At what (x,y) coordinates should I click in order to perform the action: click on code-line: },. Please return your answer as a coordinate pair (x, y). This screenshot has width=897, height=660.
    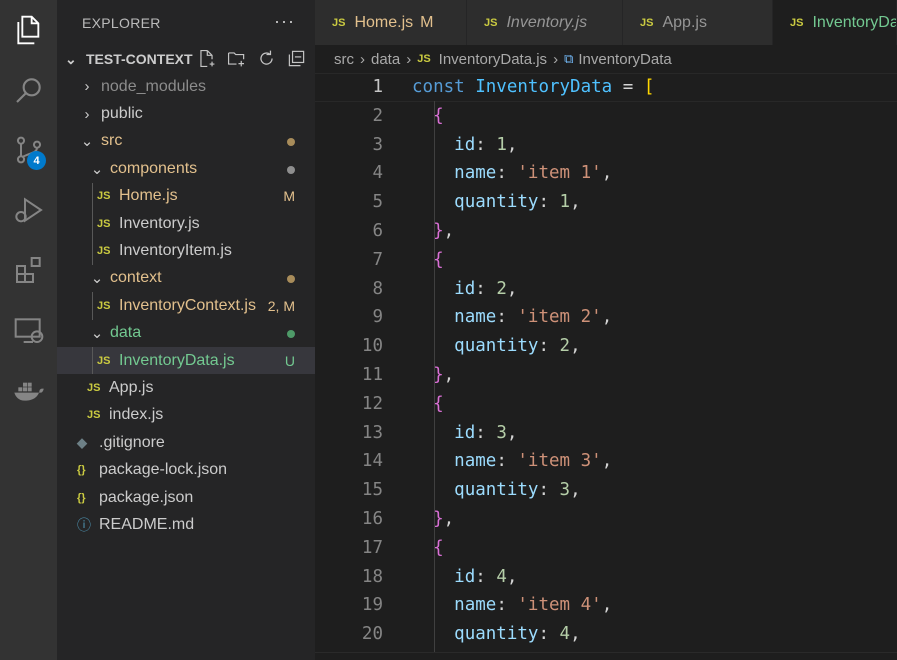
    Looking at the image, I should click on (444, 374).